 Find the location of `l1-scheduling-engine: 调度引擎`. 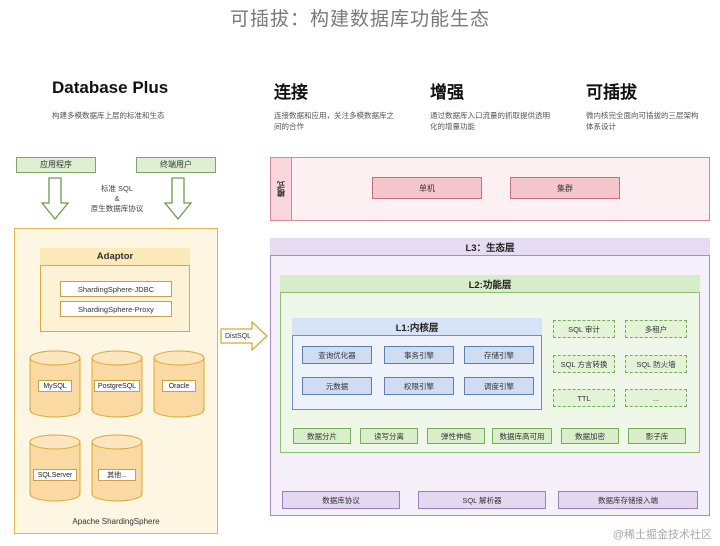

l1-scheduling-engine: 调度引擎 is located at coordinates (499, 386).